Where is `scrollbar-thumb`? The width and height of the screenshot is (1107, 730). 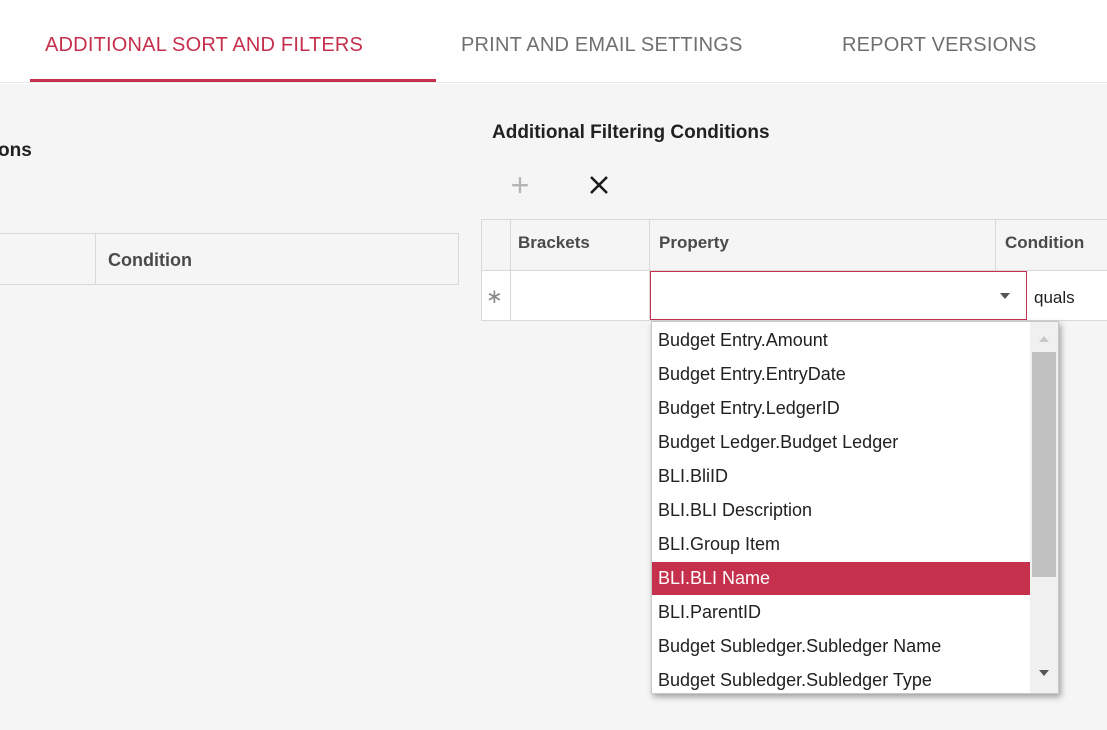 scrollbar-thumb is located at coordinates (1044, 464).